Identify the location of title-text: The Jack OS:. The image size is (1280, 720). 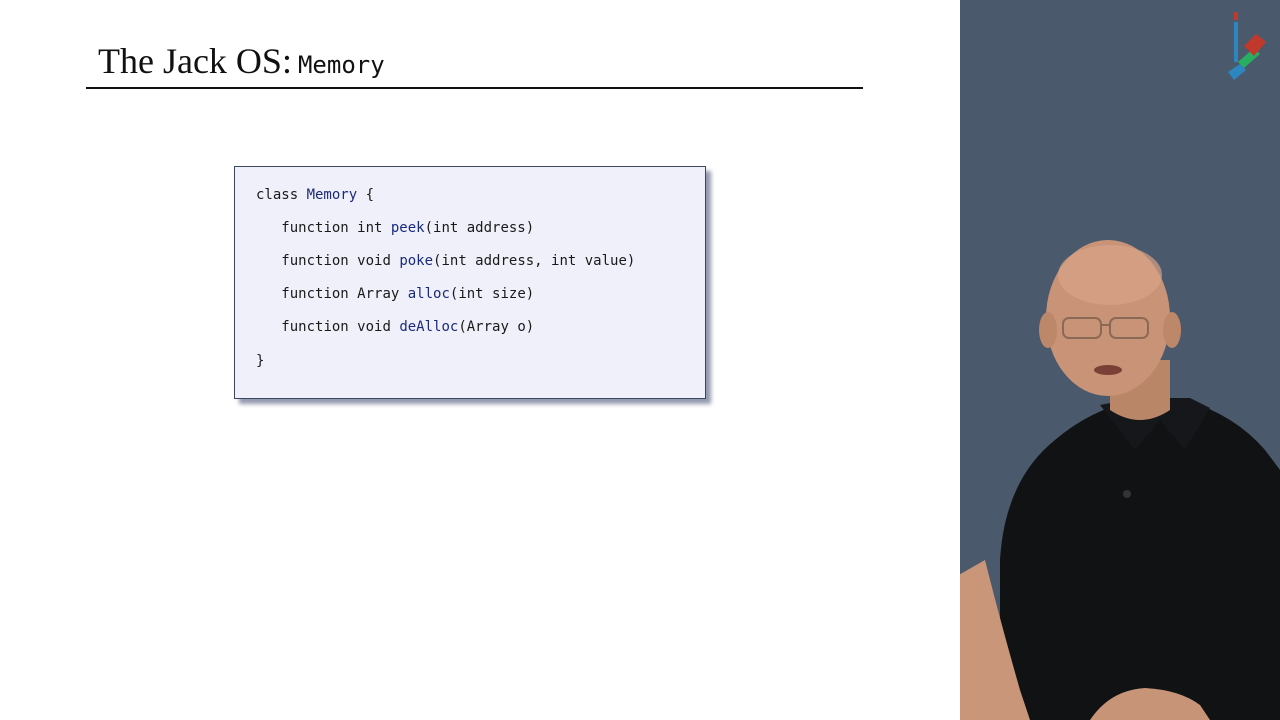
(195, 61).